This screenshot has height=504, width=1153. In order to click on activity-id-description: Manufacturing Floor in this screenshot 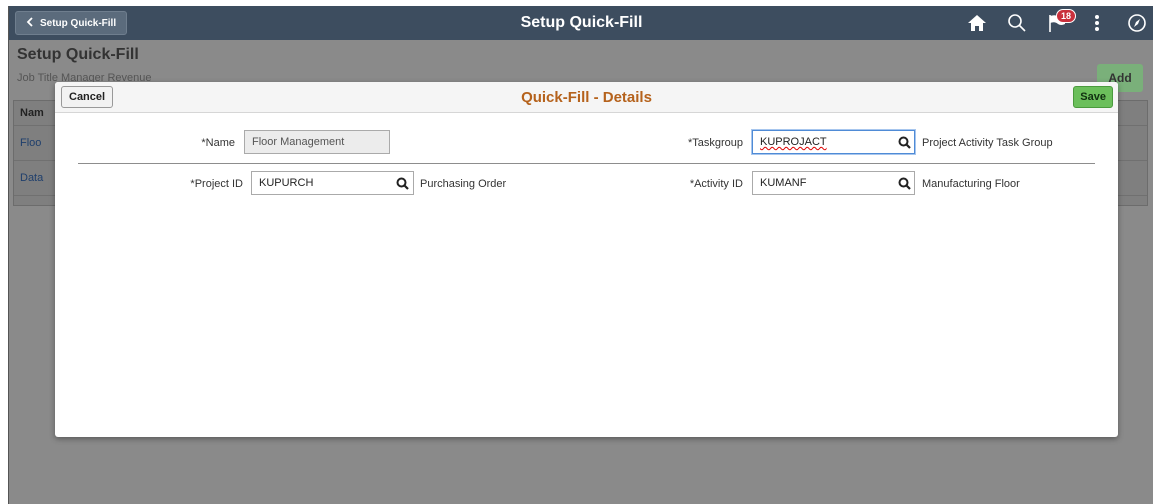, I will do `click(971, 184)`.